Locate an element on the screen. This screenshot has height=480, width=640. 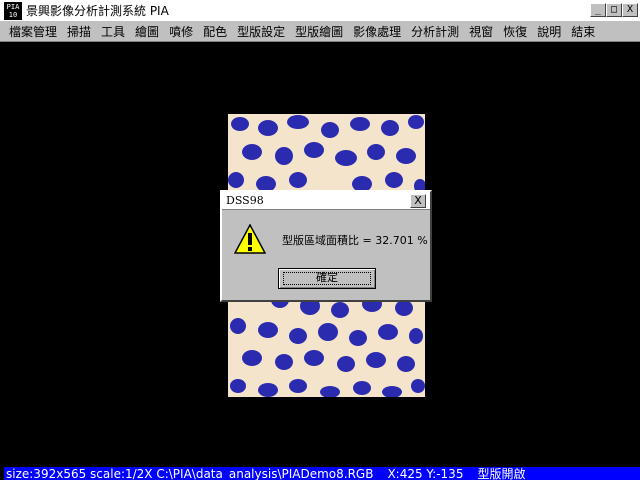
menu-help: 說明 is located at coordinates (549, 31).